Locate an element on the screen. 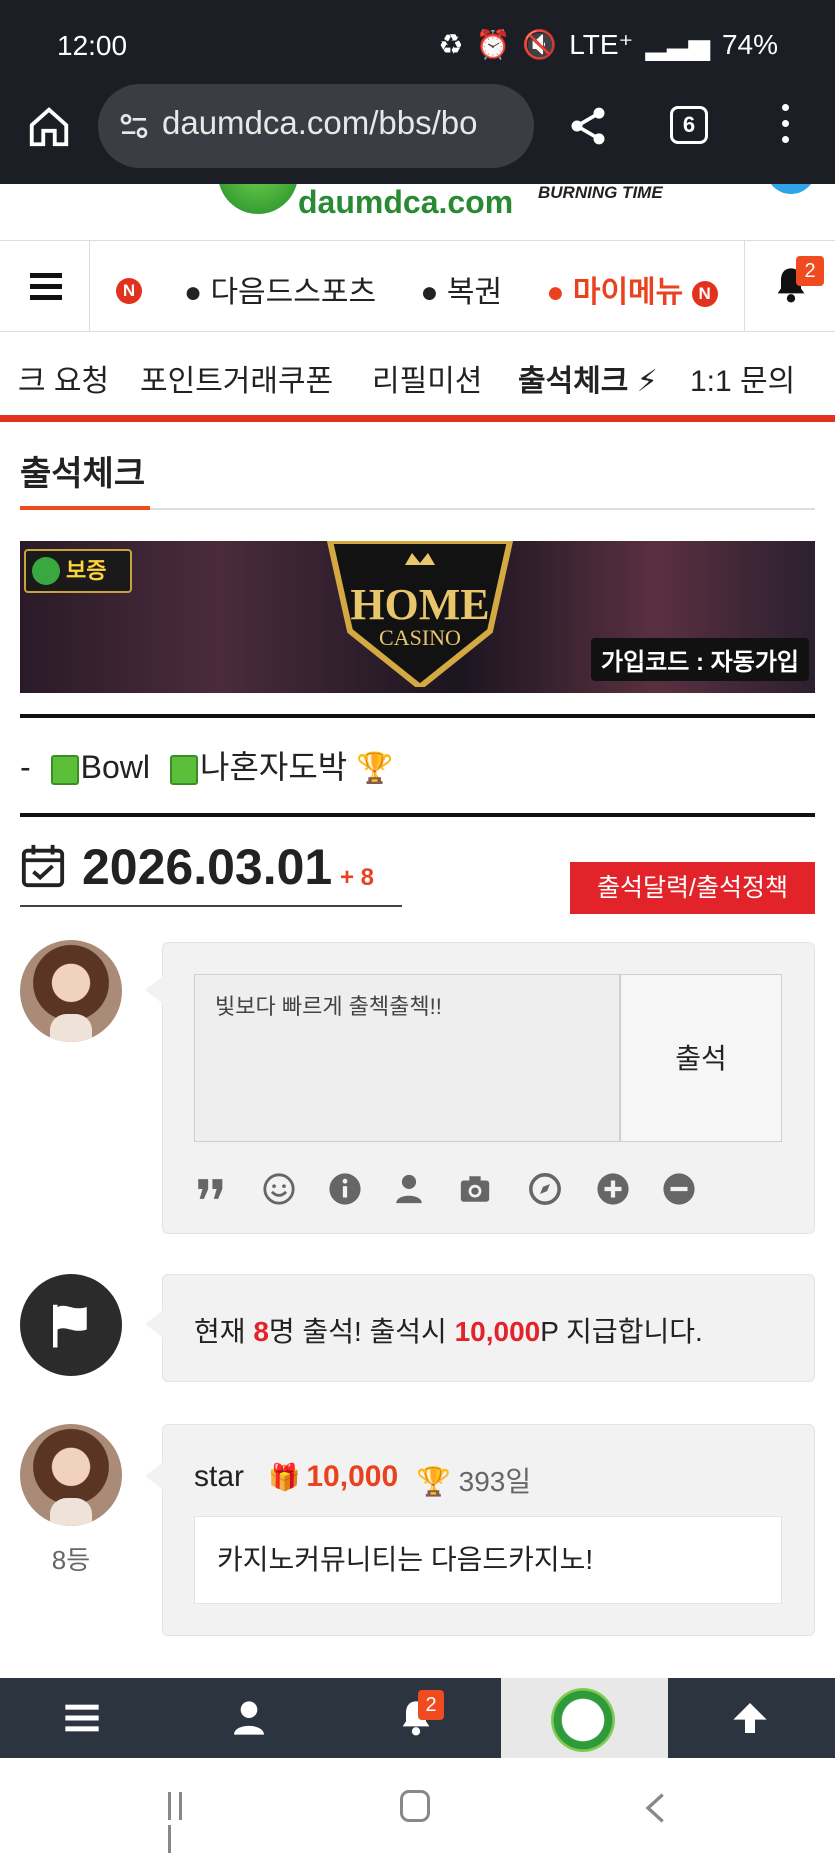  scroll-top-button is located at coordinates (751, 1718).